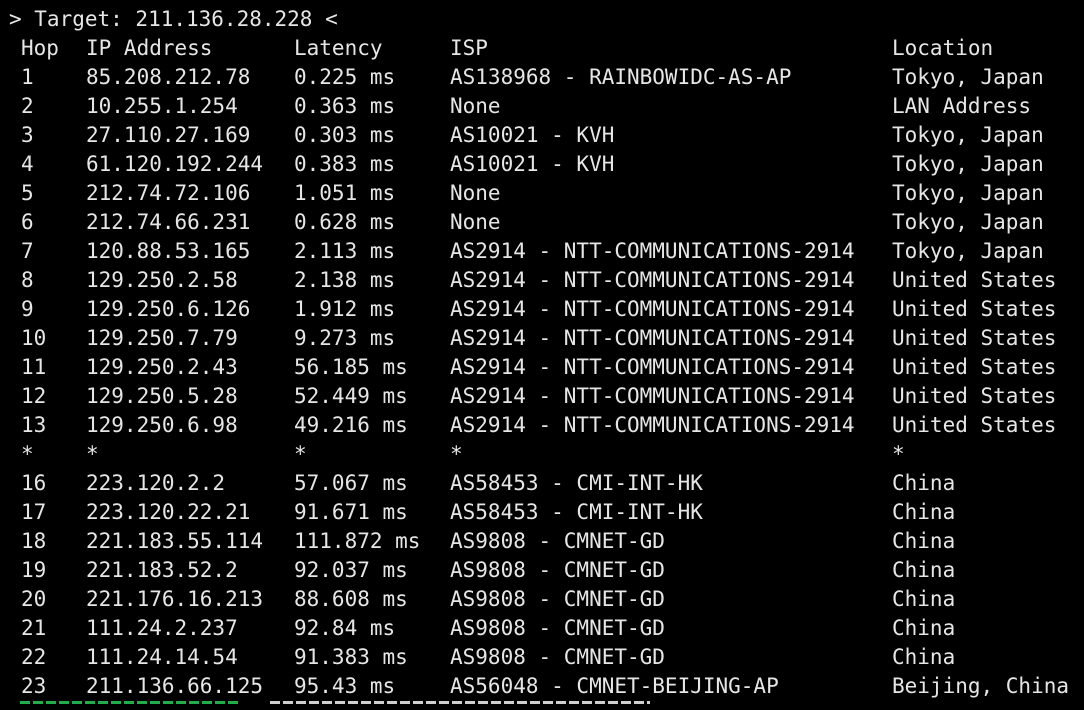  I want to click on hop-cell: 8, so click(27, 280).